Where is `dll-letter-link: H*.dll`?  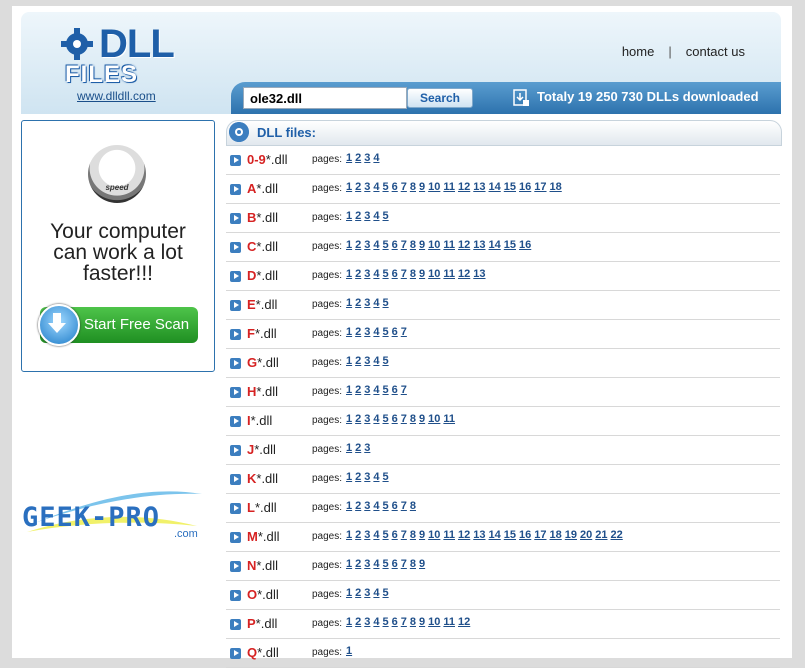 dll-letter-link: H*.dll is located at coordinates (262, 391).